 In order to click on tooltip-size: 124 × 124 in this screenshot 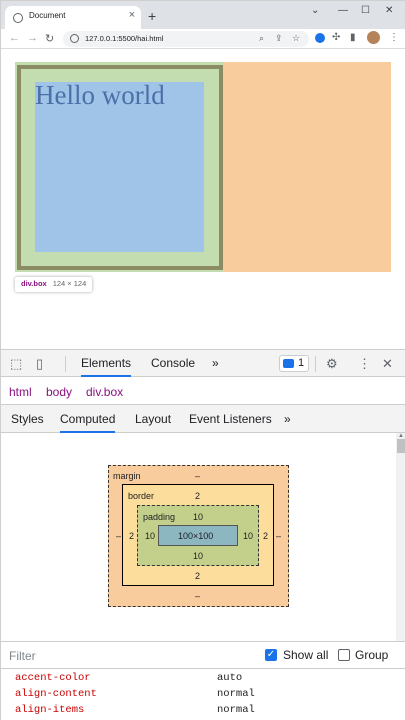, I will do `click(69, 283)`.